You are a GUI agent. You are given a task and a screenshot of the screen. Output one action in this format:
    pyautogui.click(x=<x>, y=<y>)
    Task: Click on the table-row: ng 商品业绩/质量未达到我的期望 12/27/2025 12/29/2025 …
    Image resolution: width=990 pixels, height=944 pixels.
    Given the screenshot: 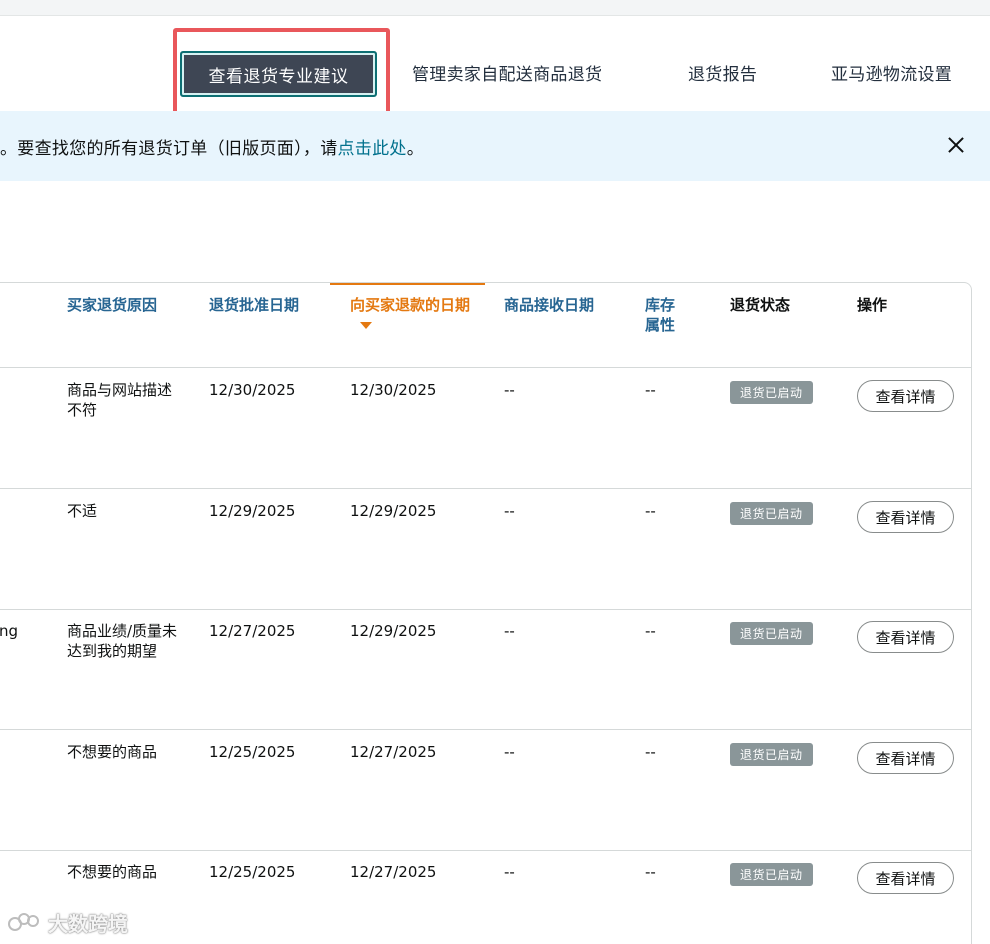 What is the action you would take?
    pyautogui.click(x=485, y=669)
    